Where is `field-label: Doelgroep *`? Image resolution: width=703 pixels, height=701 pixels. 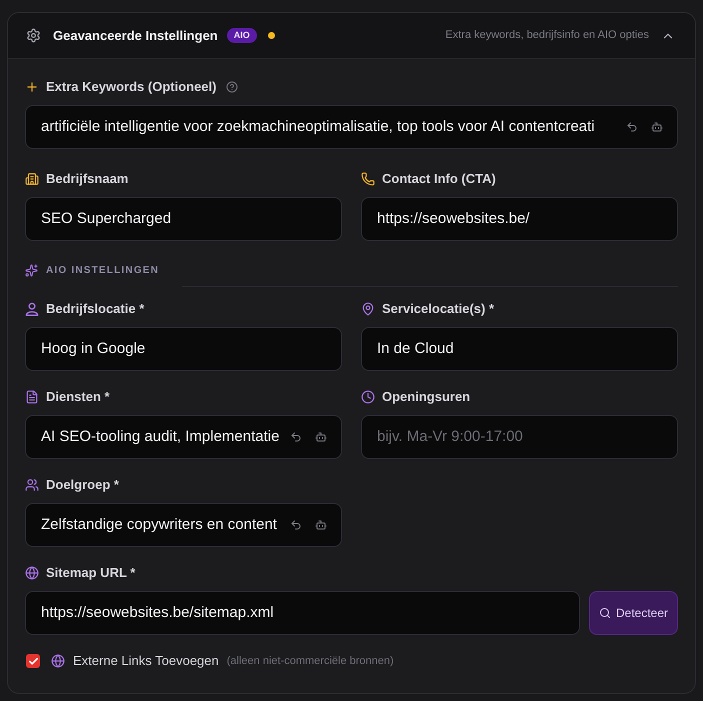
field-label: Doelgroep * is located at coordinates (82, 485).